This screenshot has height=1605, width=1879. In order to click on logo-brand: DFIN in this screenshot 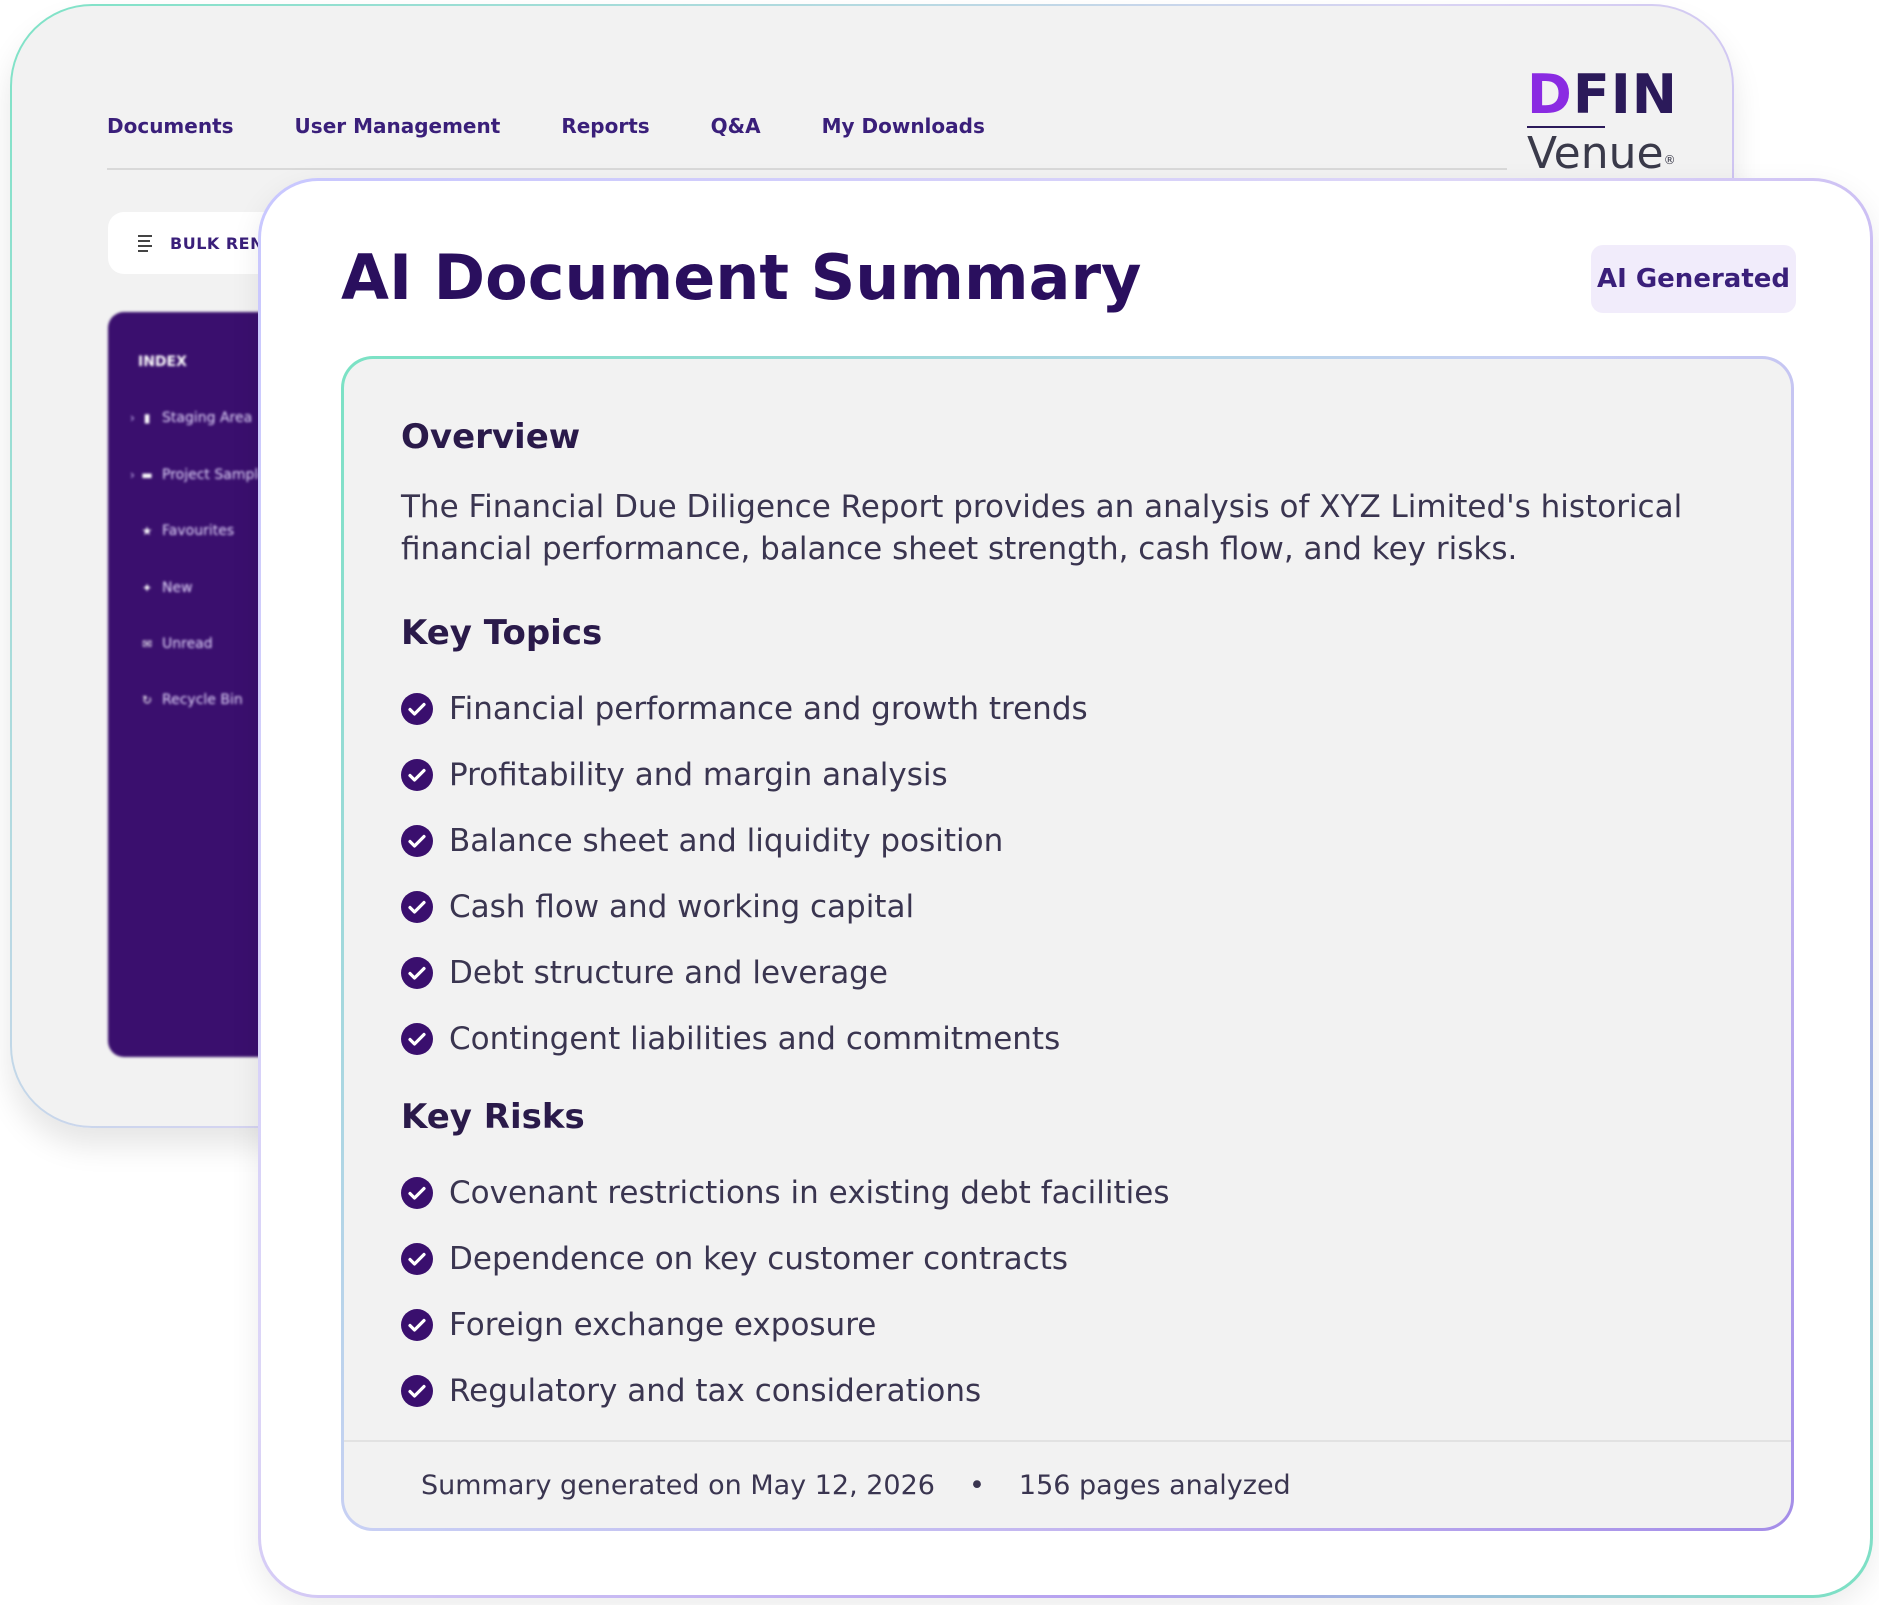, I will do `click(1603, 94)`.